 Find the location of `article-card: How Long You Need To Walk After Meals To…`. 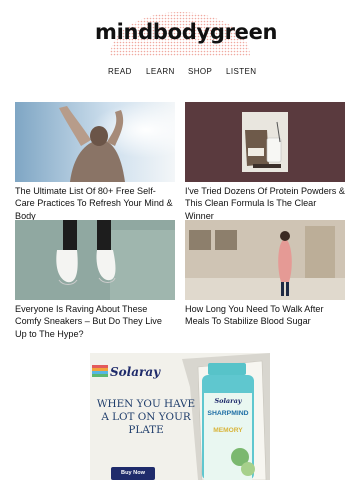

article-card: How Long You Need To Walk After Meals To… is located at coordinates (265, 274).